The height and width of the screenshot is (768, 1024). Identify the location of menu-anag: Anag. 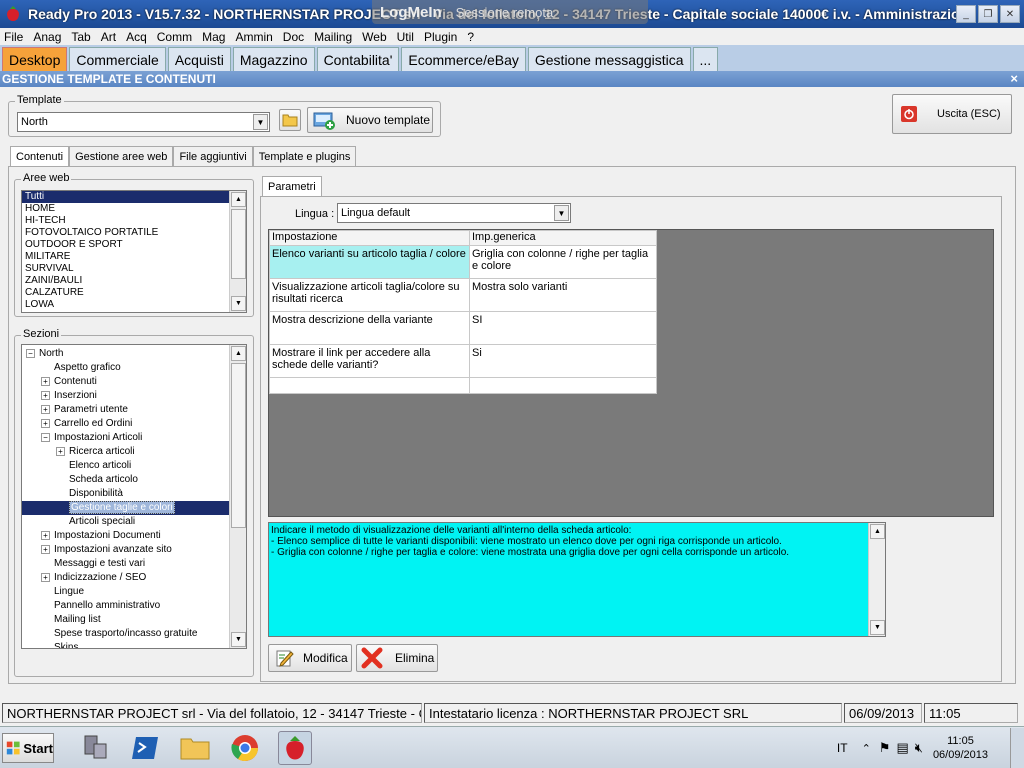
(47, 37).